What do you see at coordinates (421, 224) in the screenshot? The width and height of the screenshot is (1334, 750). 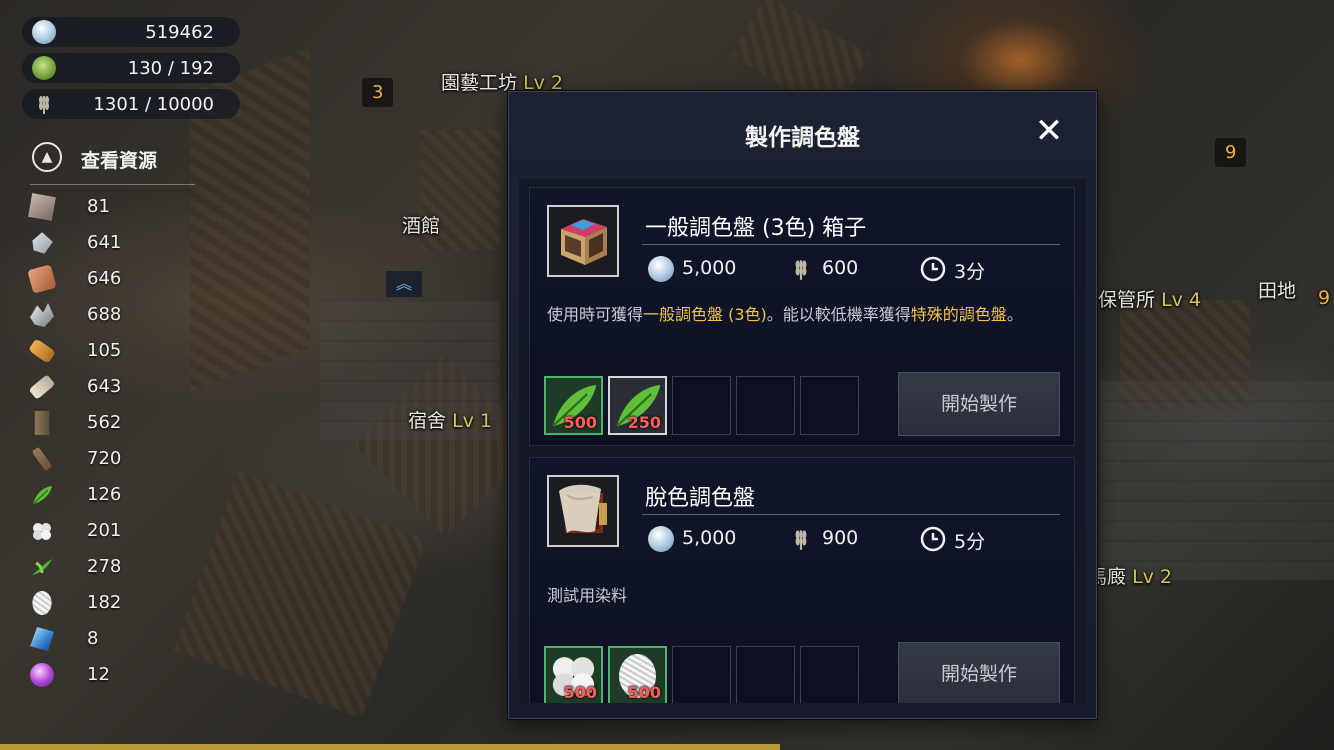 I see `tavern-label: 酒館` at bounding box center [421, 224].